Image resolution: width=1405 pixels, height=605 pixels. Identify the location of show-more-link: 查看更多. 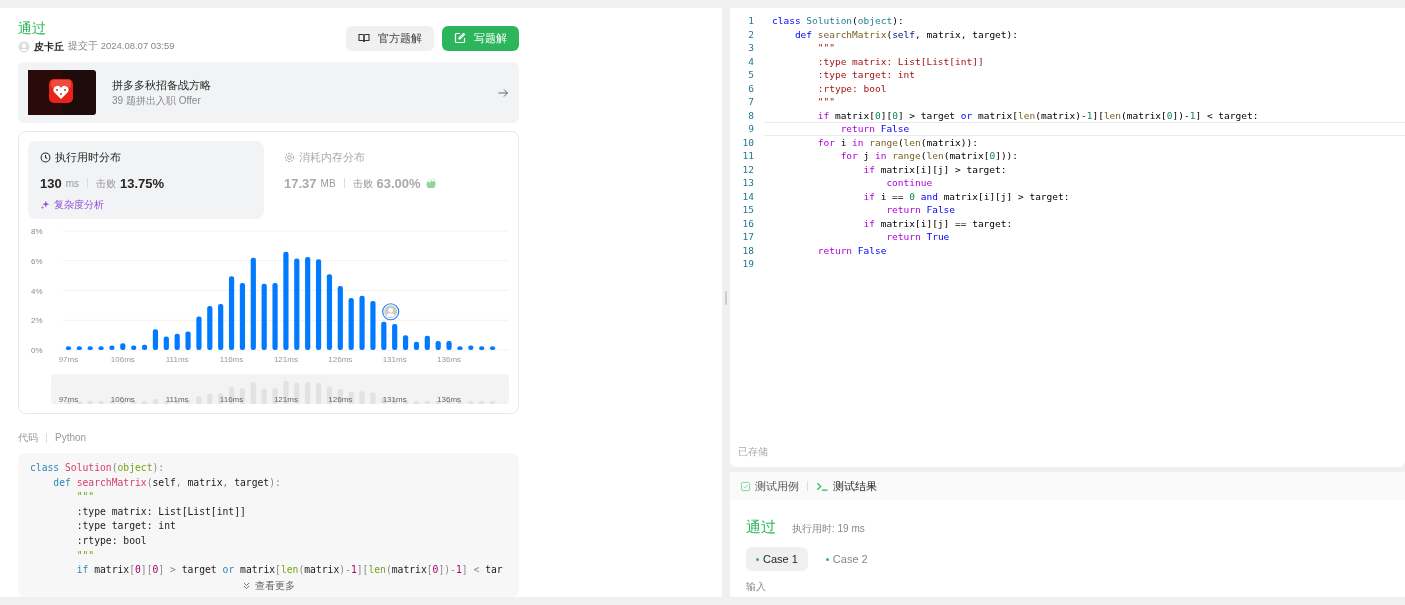
(268, 585).